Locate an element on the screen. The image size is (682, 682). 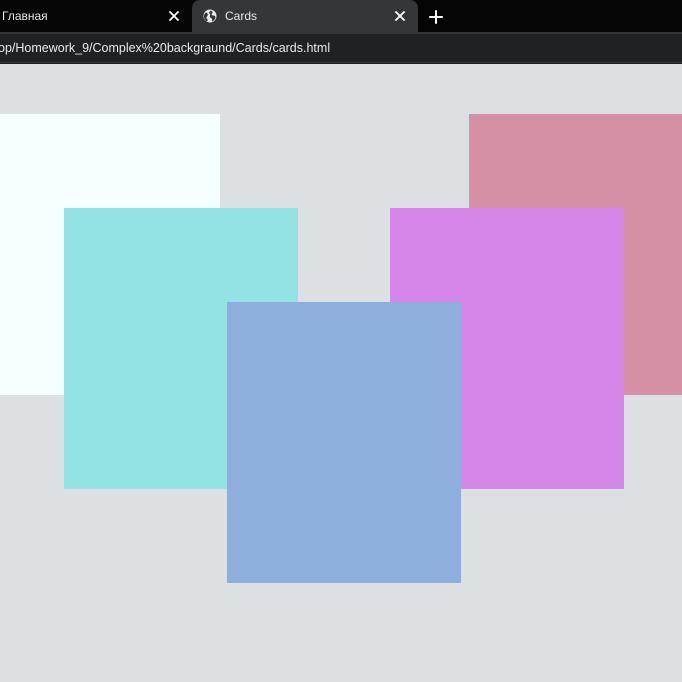
tab-home: Главная is located at coordinates (96, 16).